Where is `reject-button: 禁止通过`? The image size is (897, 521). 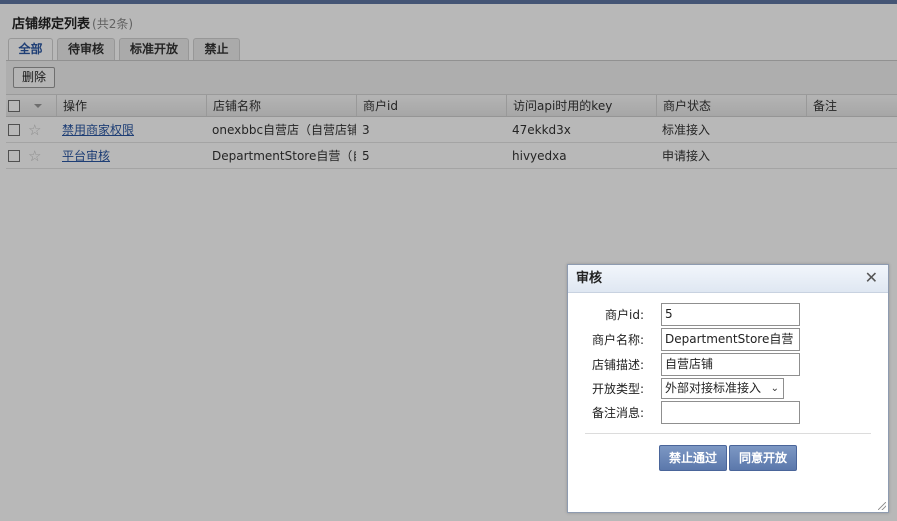 reject-button: 禁止通过 is located at coordinates (693, 458).